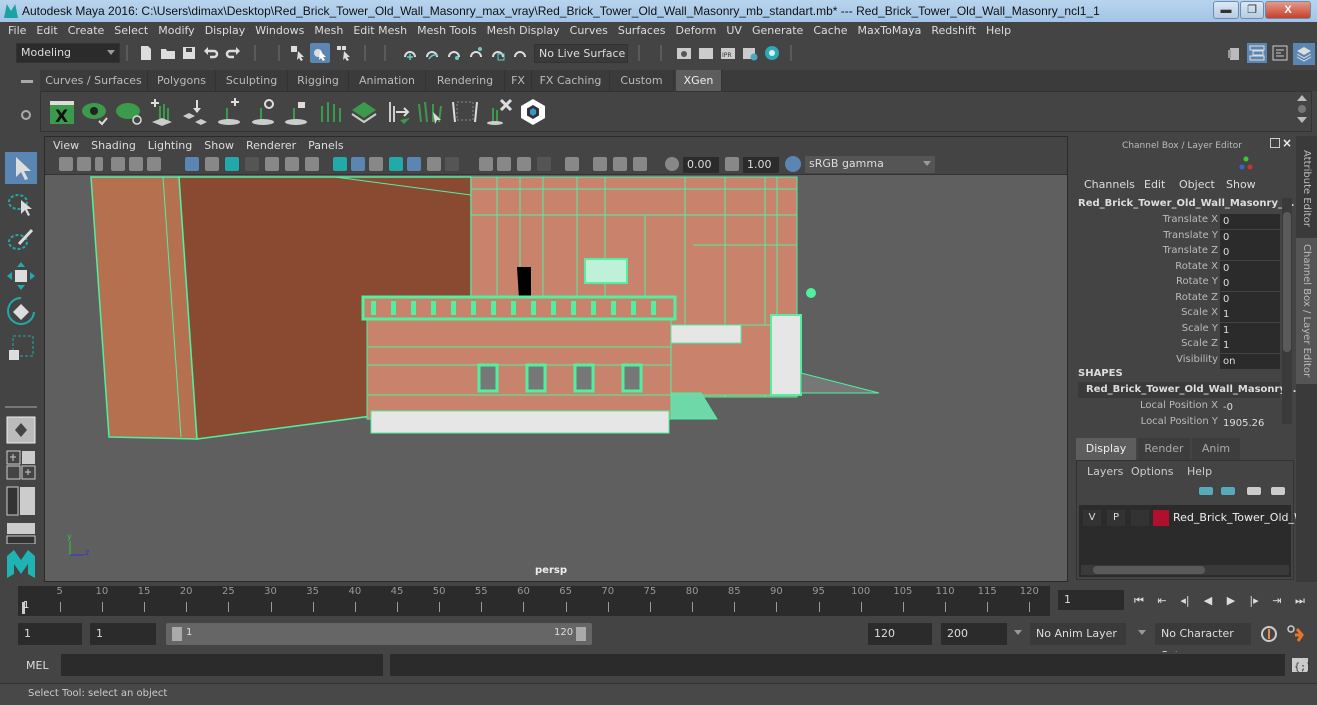 The image size is (1317, 705). Describe the element at coordinates (706, 53) in the screenshot. I see `render-current-icon` at that location.